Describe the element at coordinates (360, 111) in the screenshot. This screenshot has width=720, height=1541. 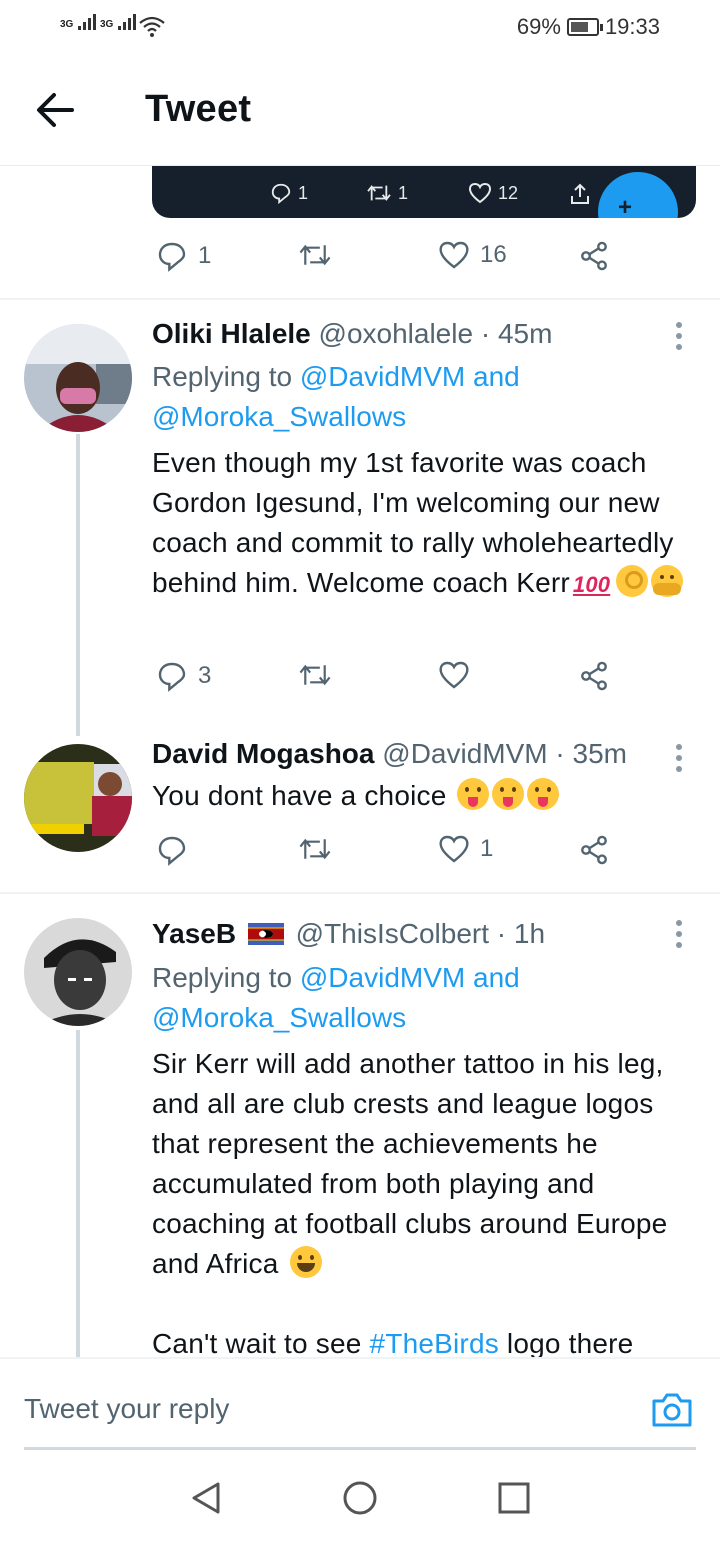
I see `app-header: Tweet` at that location.